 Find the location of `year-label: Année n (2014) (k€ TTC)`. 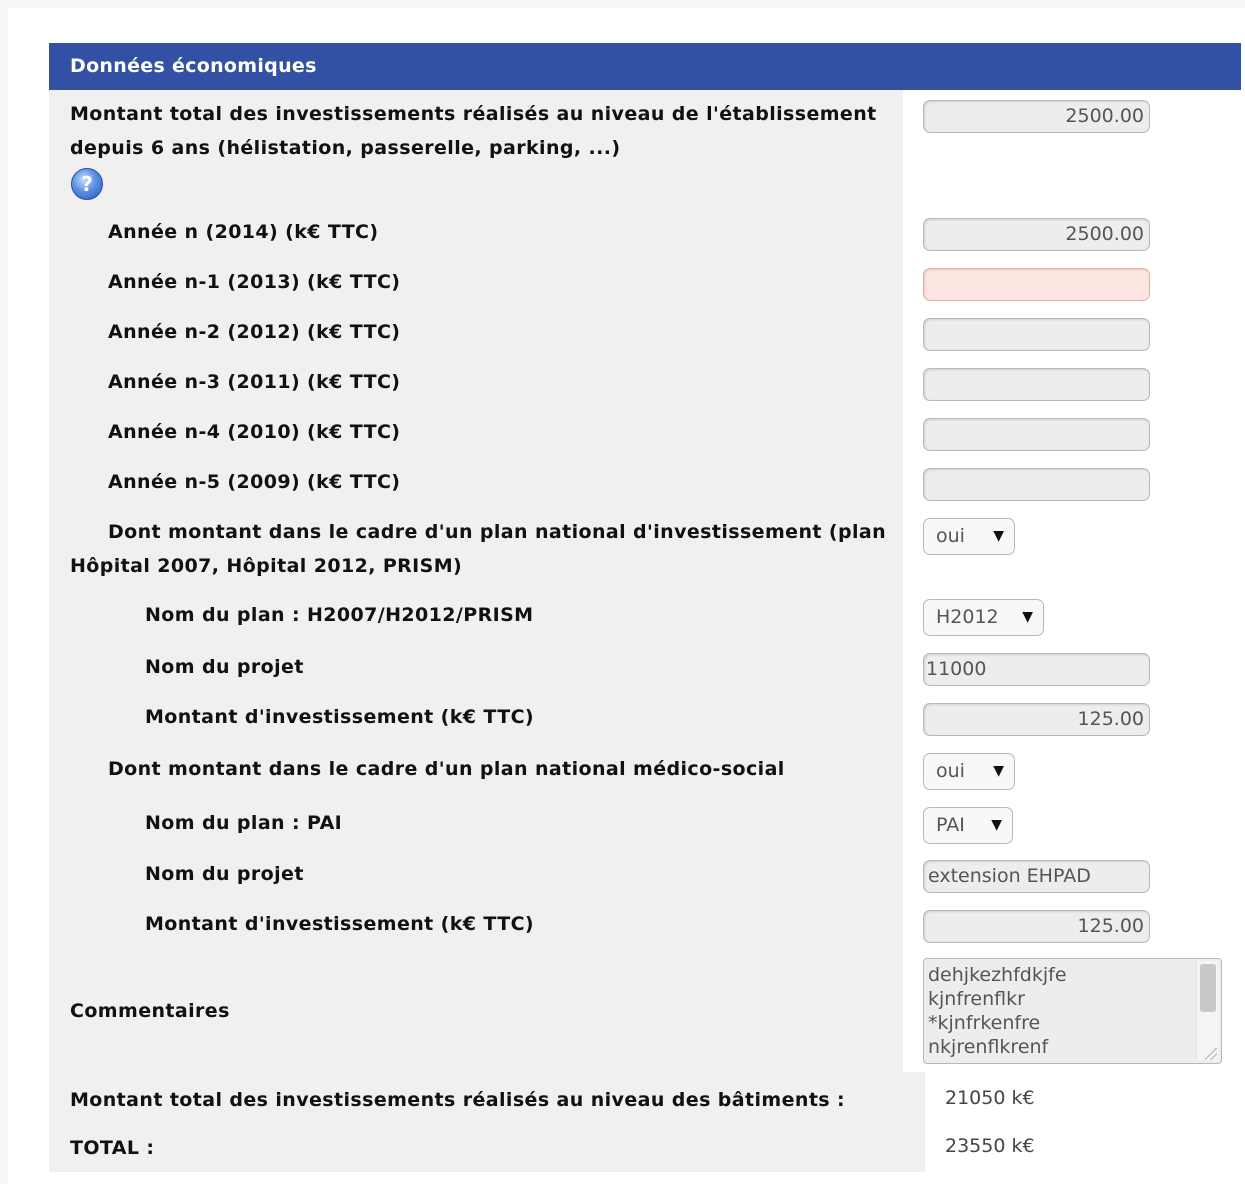

year-label: Année n (2014) (k€ TTC) is located at coordinates (243, 232).